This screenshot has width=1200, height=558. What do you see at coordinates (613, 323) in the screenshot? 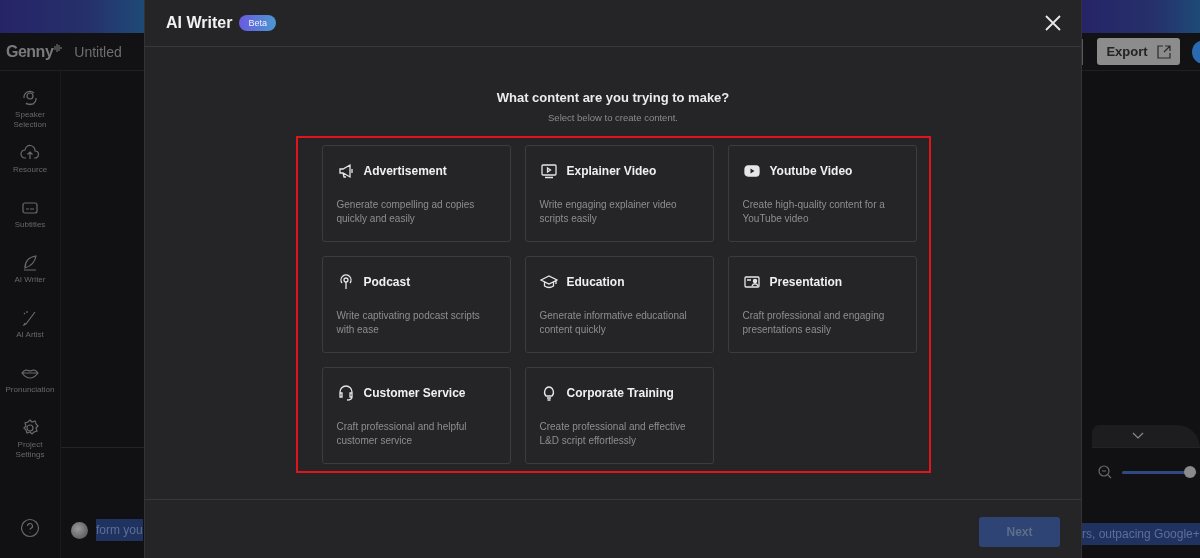
I see `option-description: Generate informative educational content quickly` at bounding box center [613, 323].